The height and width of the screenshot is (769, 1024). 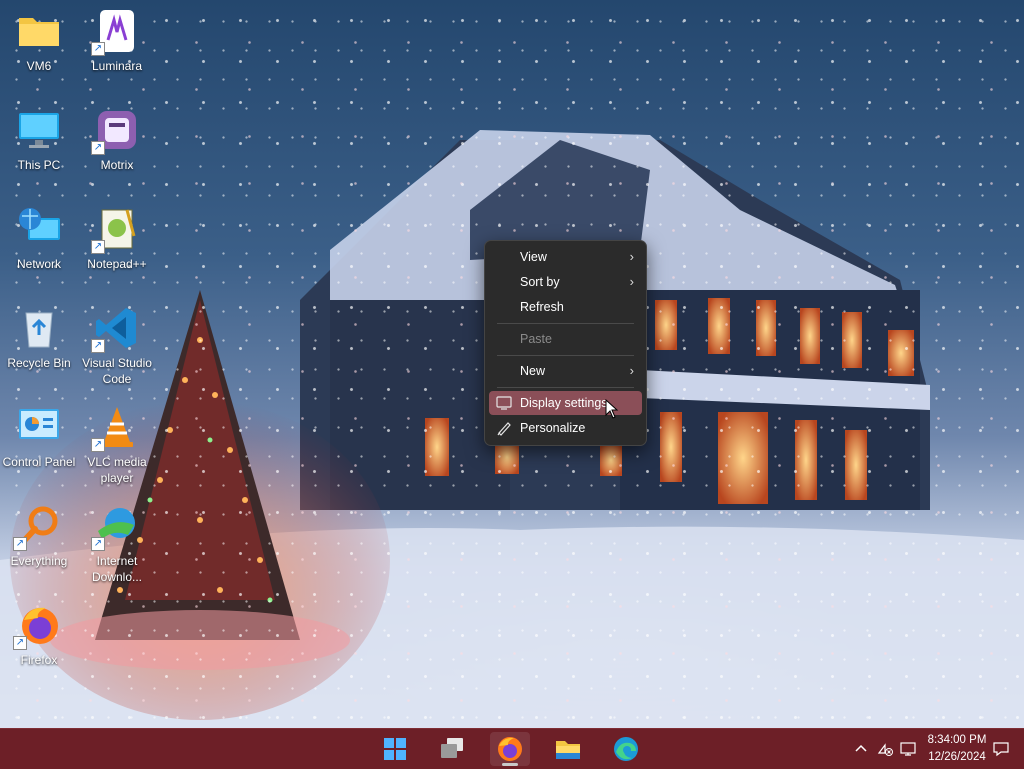 I want to click on notepadpp-icon: ↗, so click(x=115, y=230).